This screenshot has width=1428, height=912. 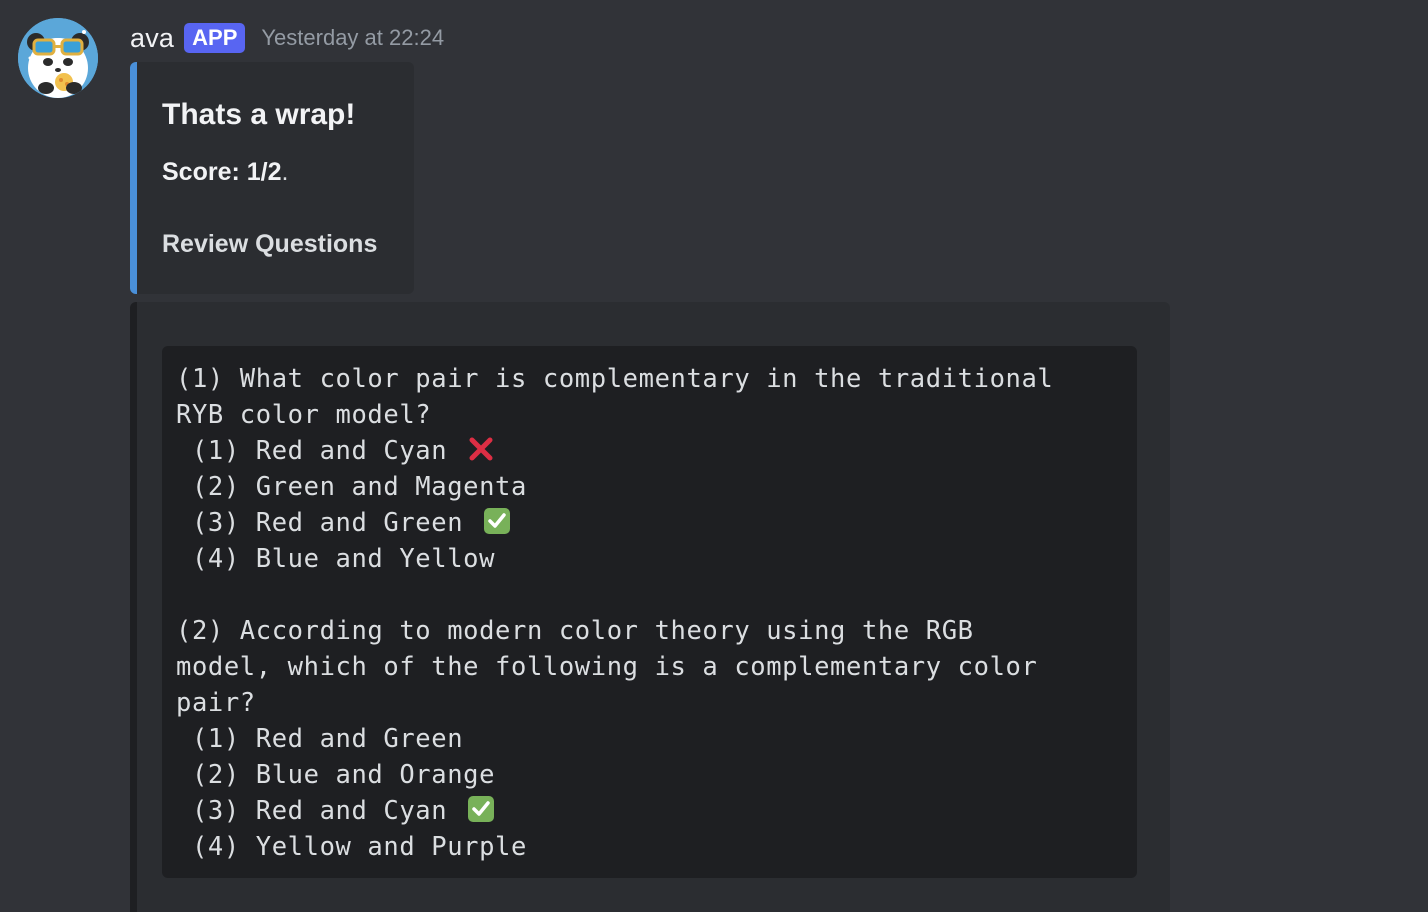 I want to click on cross-mark-icon, so click(x=481, y=454).